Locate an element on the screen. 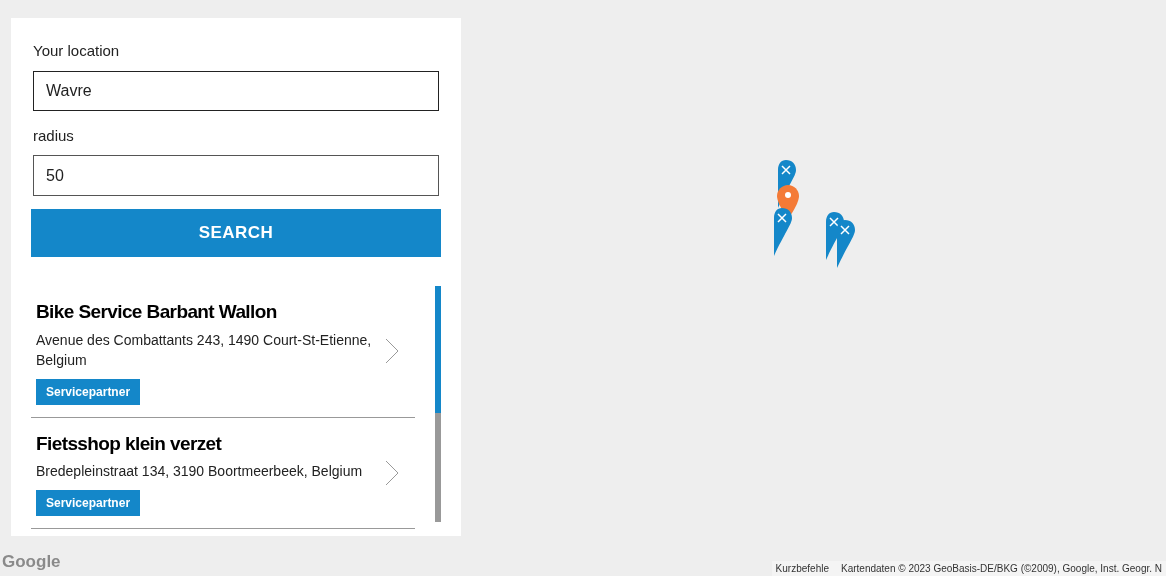 This screenshot has height=576, width=1166. result-item: Bike Service Barbant Wallon Avenue des Combattants 243, 1490 Court-St-Etienne, Belgium Servicepartner is located at coordinates (223, 352).